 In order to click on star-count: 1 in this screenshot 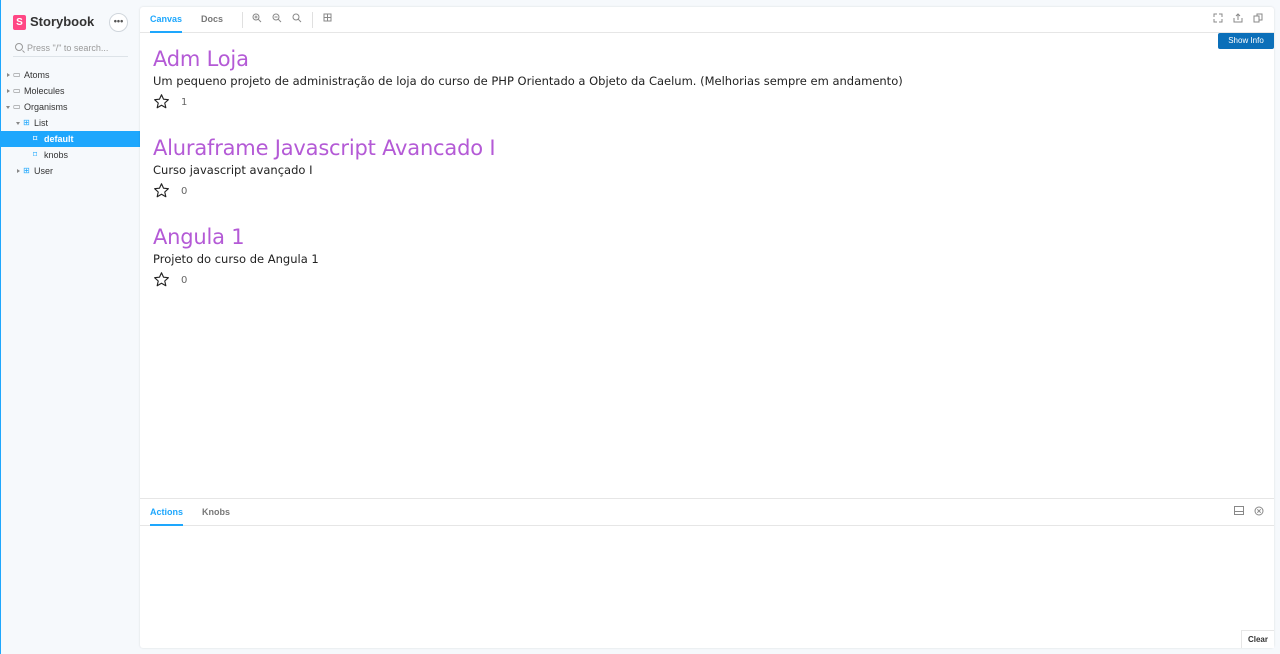, I will do `click(184, 102)`.